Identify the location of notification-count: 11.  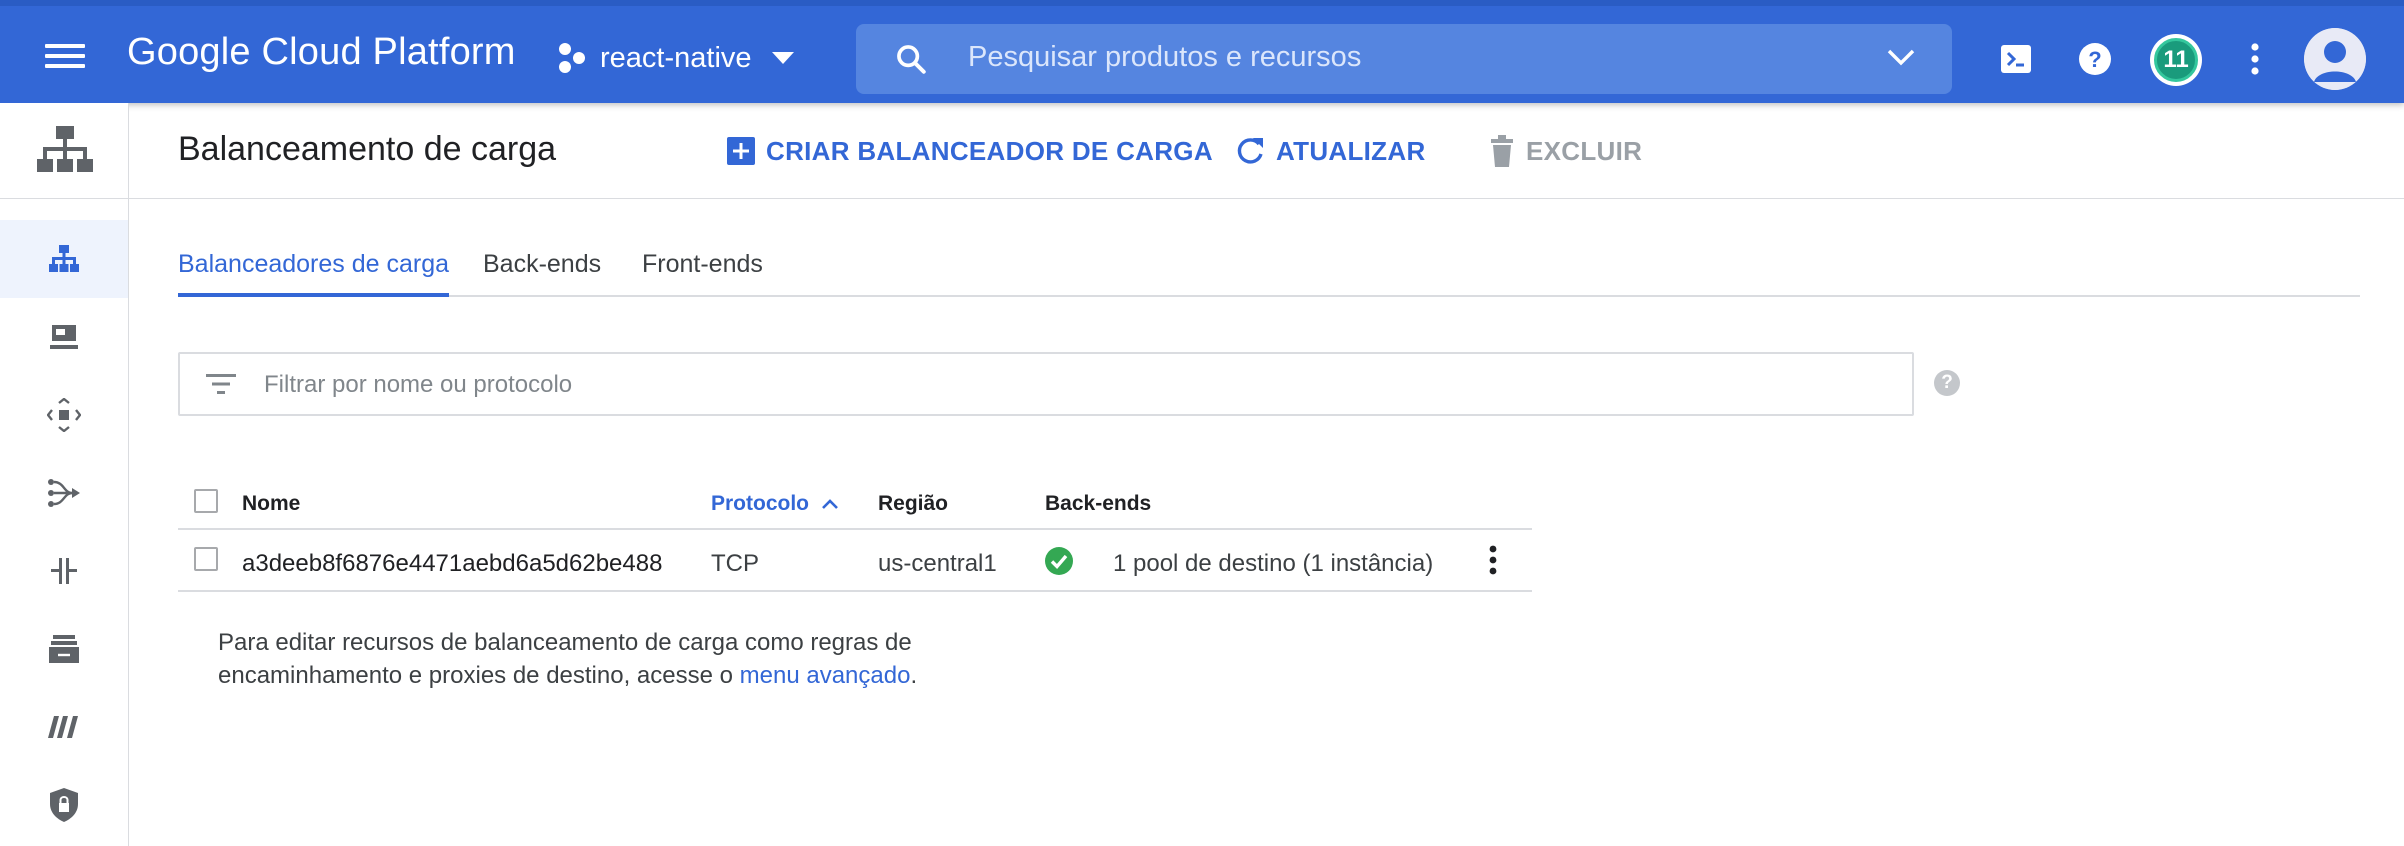
(2176, 60).